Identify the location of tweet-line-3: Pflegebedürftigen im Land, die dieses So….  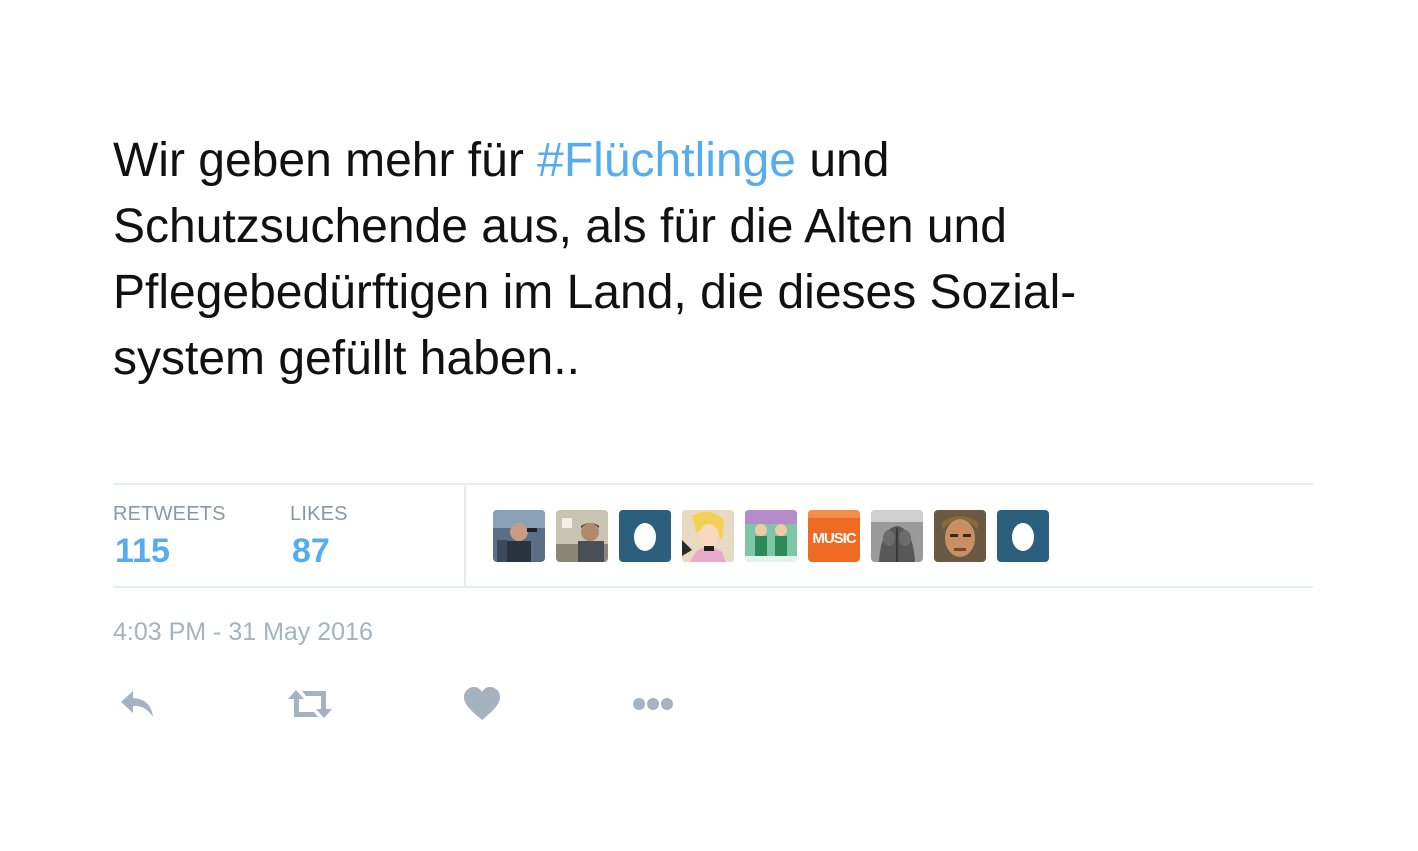
(595, 292).